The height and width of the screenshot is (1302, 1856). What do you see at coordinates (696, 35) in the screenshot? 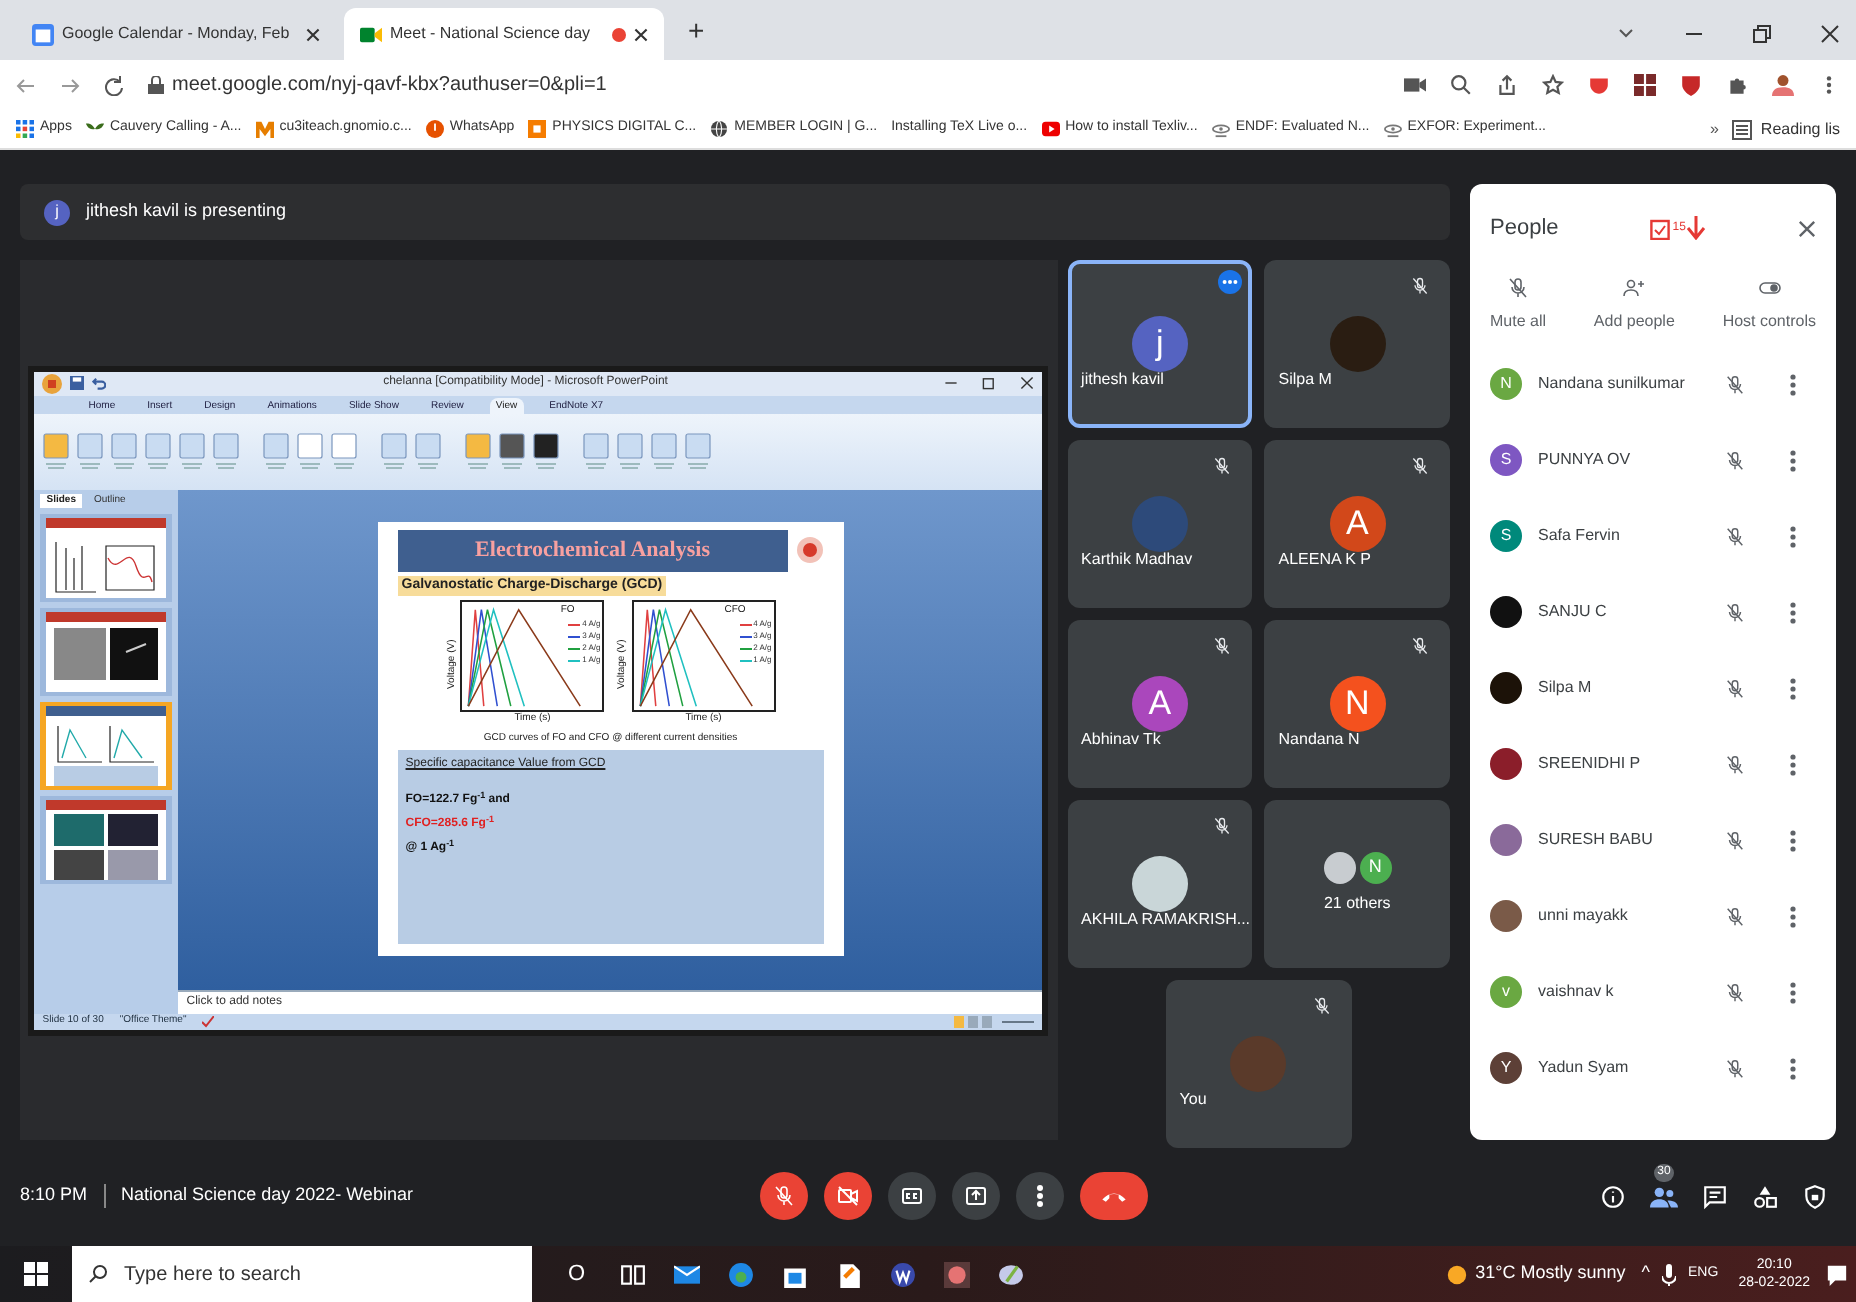
I see `new-tab-button: +` at bounding box center [696, 35].